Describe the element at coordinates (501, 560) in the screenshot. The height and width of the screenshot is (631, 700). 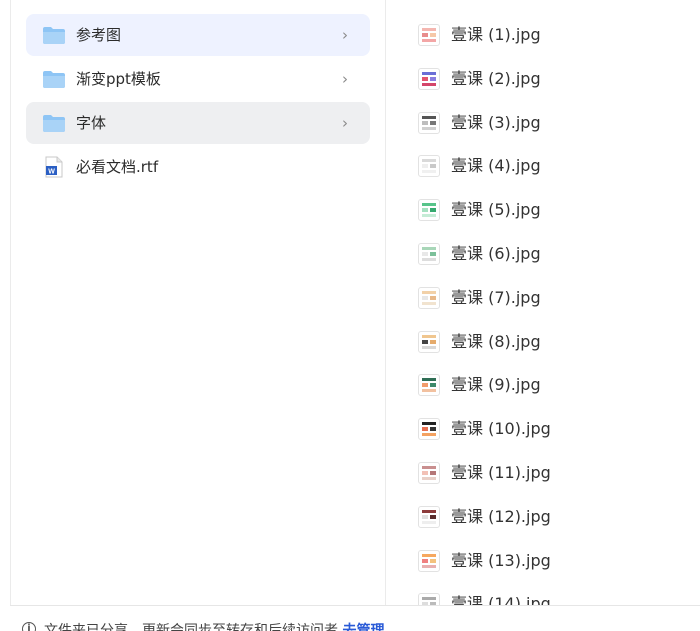
I see `file-label: 壹课 (13).jpg` at that location.